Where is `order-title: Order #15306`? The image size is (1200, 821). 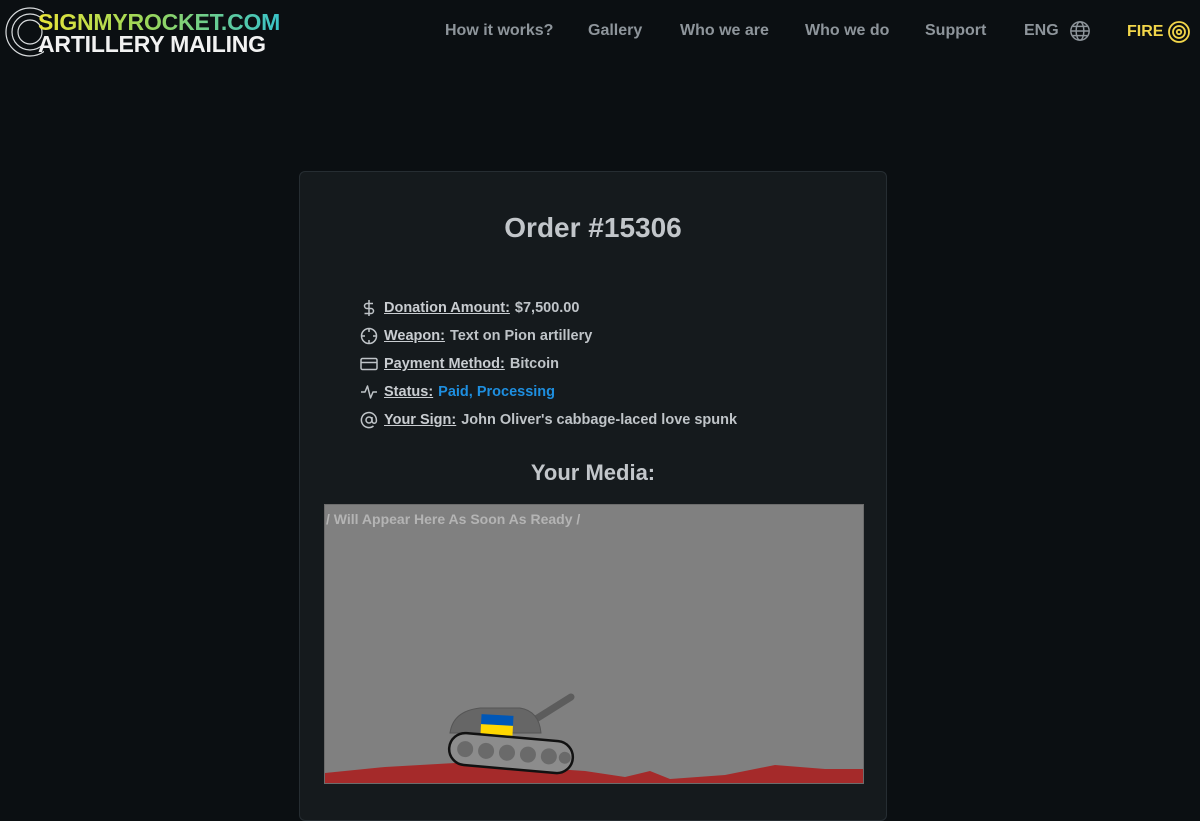
order-title: Order #15306 is located at coordinates (593, 227).